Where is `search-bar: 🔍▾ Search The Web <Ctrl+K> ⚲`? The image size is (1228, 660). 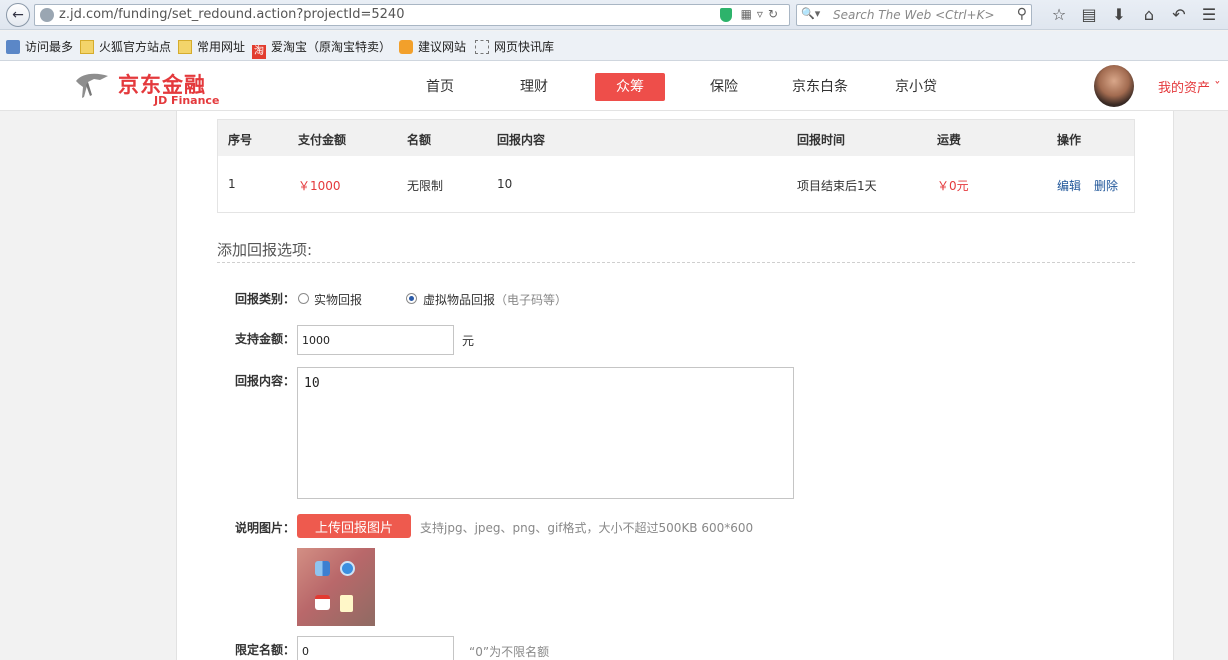 search-bar: 🔍▾ Search The Web <Ctrl+K> ⚲ is located at coordinates (914, 15).